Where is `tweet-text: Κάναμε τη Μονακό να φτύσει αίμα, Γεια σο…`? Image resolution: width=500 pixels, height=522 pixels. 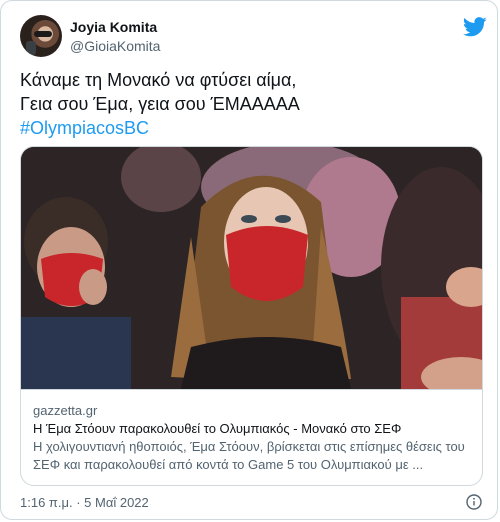
tweet-text: Κάναμε τη Μονακό να φτύσει αίμα, Γεια σο… is located at coordinates (250, 104).